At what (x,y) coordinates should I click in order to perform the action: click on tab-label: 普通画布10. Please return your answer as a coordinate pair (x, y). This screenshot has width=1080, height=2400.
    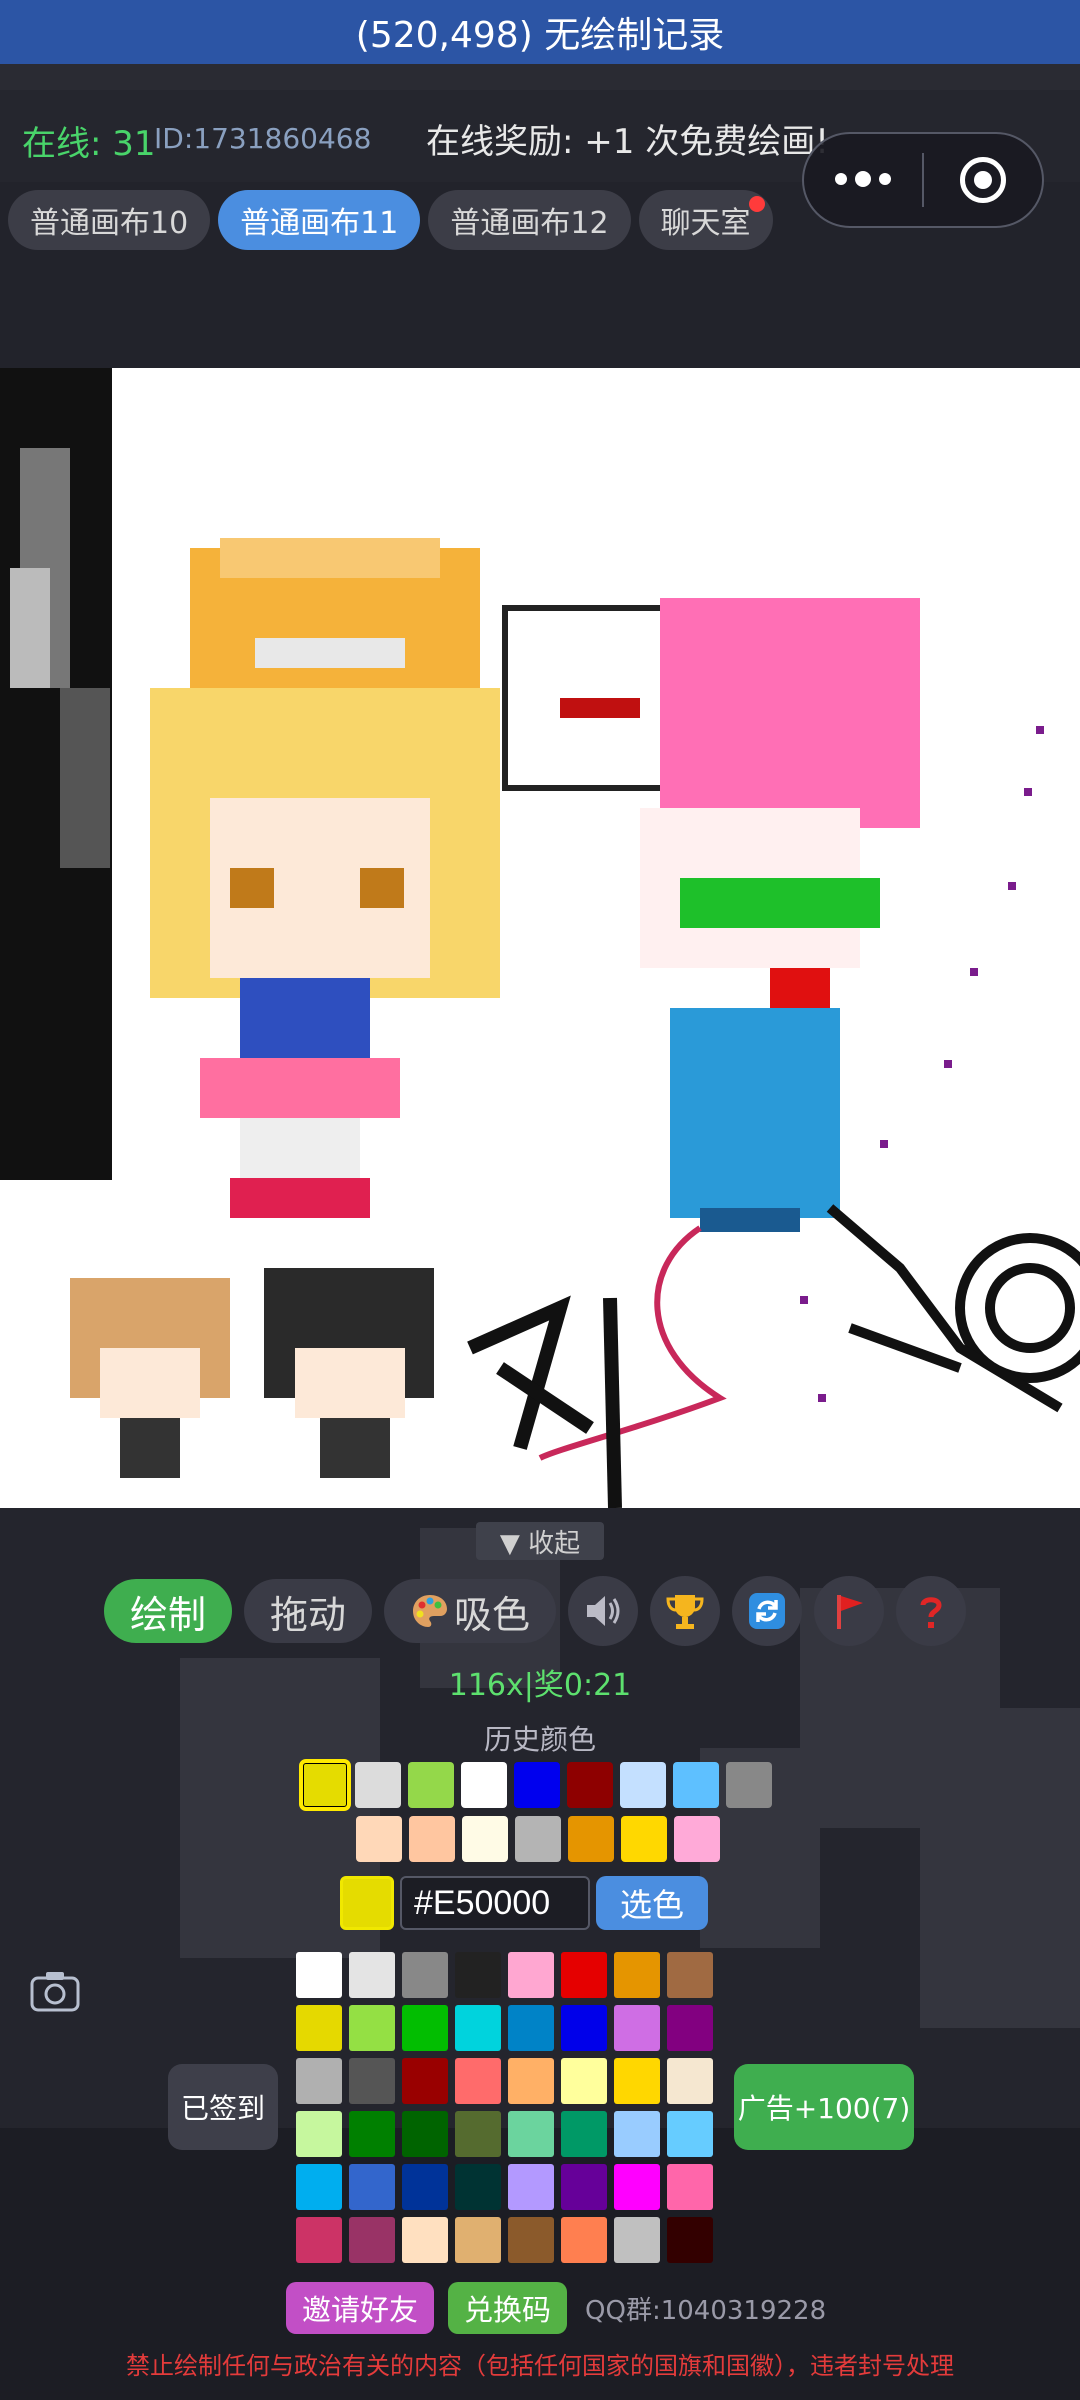
    Looking at the image, I should click on (109, 223).